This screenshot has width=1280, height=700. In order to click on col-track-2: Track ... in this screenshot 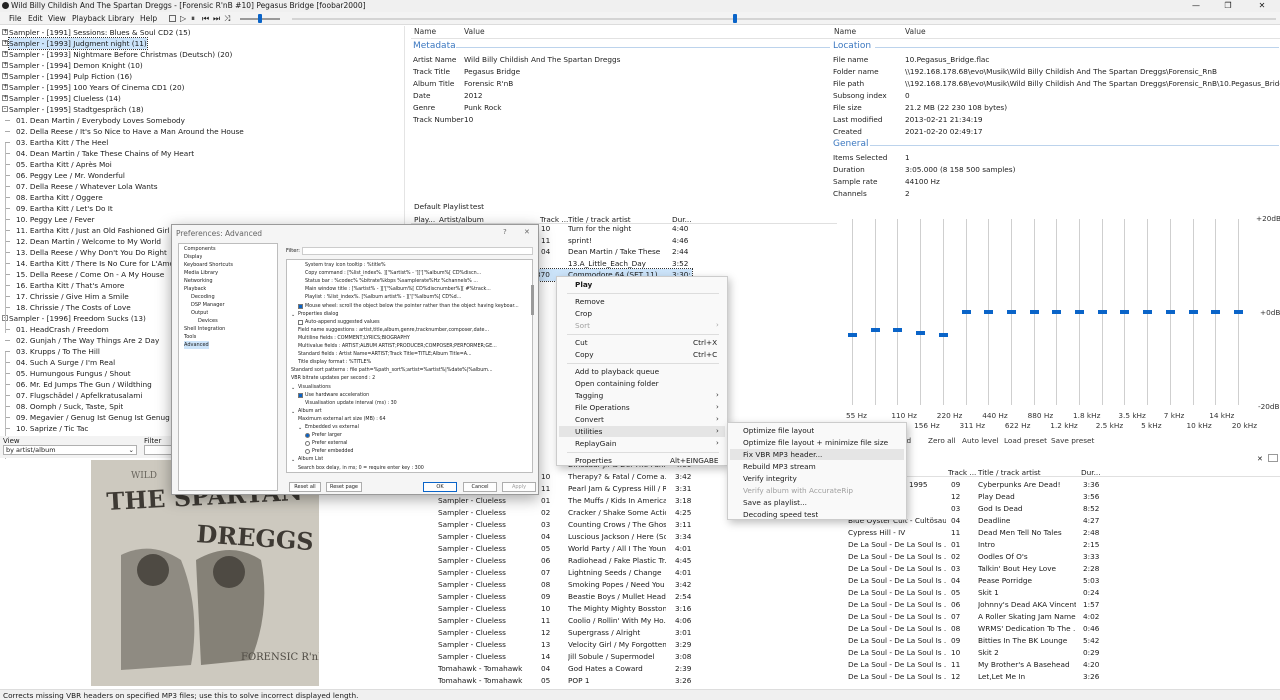, I will do `click(962, 472)`.